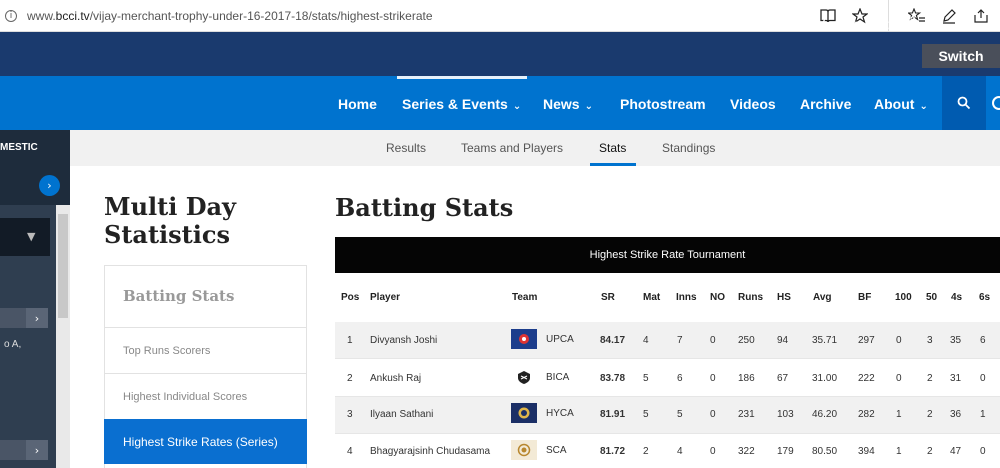 The width and height of the screenshot is (1000, 468). What do you see at coordinates (746, 378) in the screenshot?
I see `cell-runs: 186` at bounding box center [746, 378].